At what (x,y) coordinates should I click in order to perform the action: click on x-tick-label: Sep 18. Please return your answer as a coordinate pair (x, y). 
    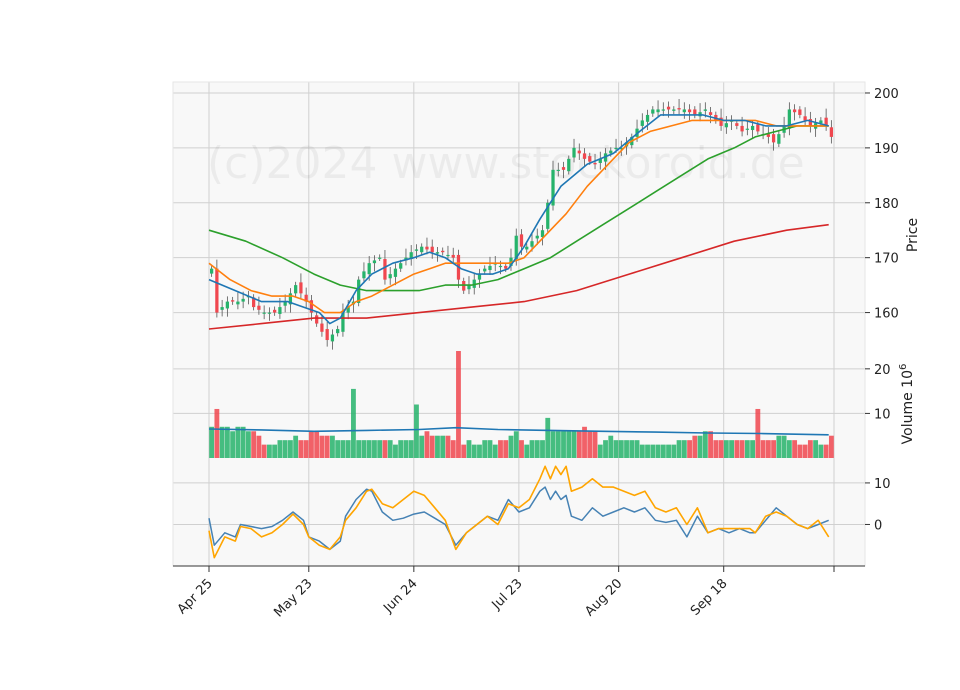
    Looking at the image, I should click on (709, 597).